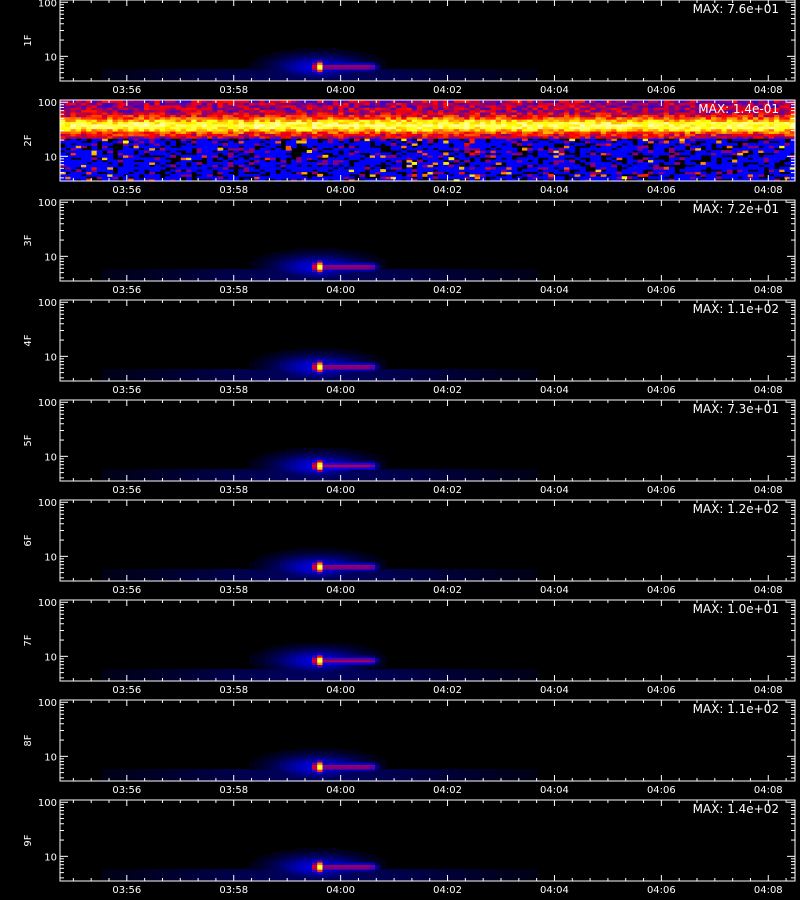  What do you see at coordinates (340, 190) in the screenshot?
I see `x-tick-label: 04:00` at bounding box center [340, 190].